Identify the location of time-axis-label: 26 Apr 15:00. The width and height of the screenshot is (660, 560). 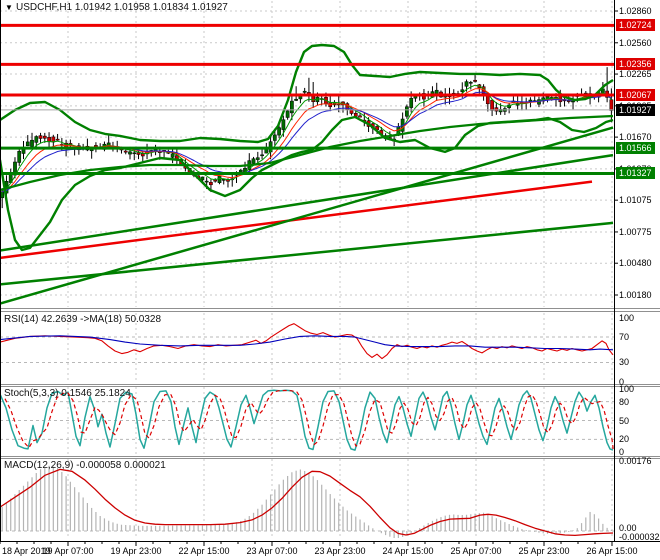
(612, 551).